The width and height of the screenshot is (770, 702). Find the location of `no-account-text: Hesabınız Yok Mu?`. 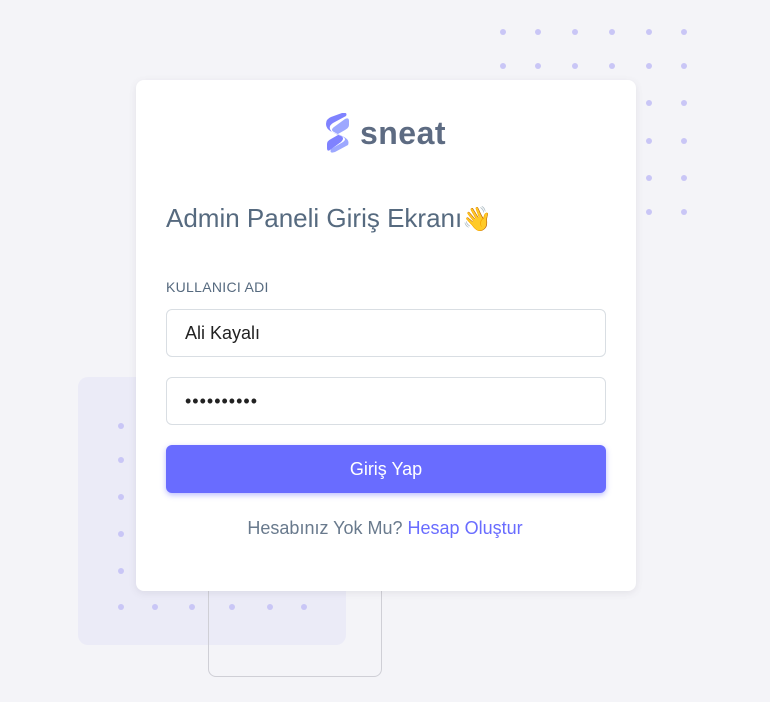

no-account-text: Hesabınız Yok Mu? is located at coordinates (325, 528).